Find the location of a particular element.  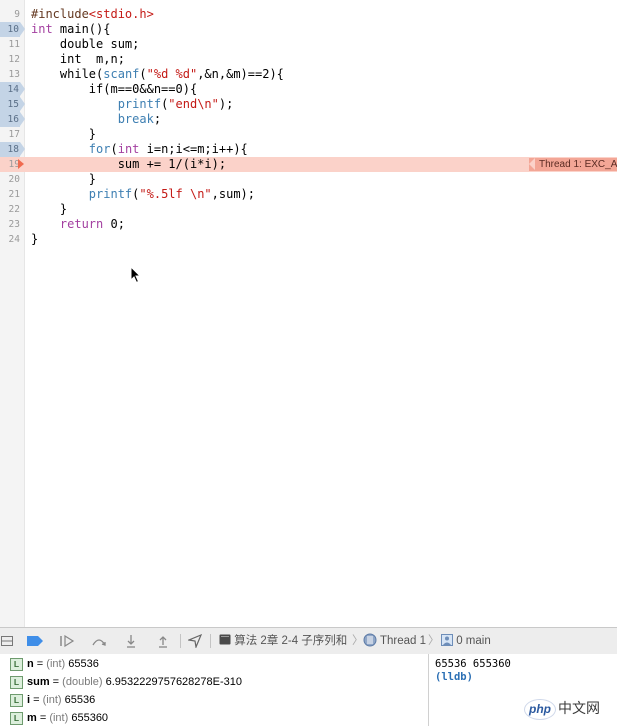

line-number: 22 is located at coordinates (10, 209).